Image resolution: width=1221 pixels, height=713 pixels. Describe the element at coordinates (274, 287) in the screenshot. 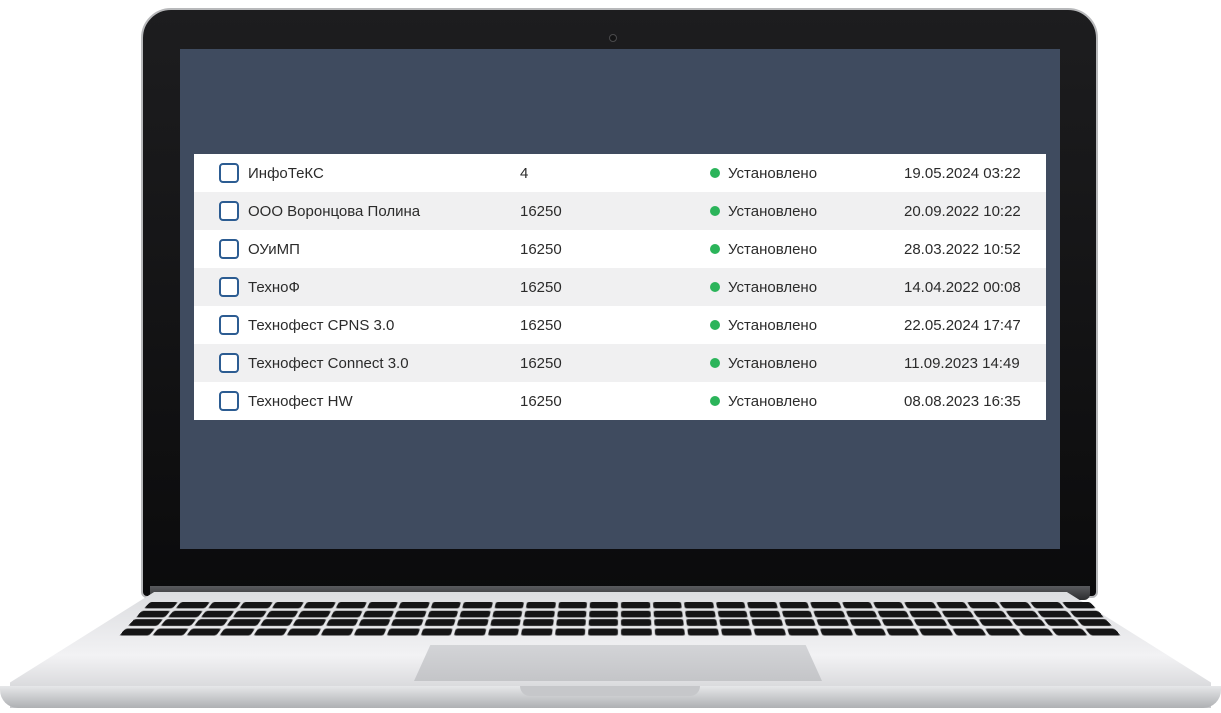

I see `row-name: ТехноФ` at that location.